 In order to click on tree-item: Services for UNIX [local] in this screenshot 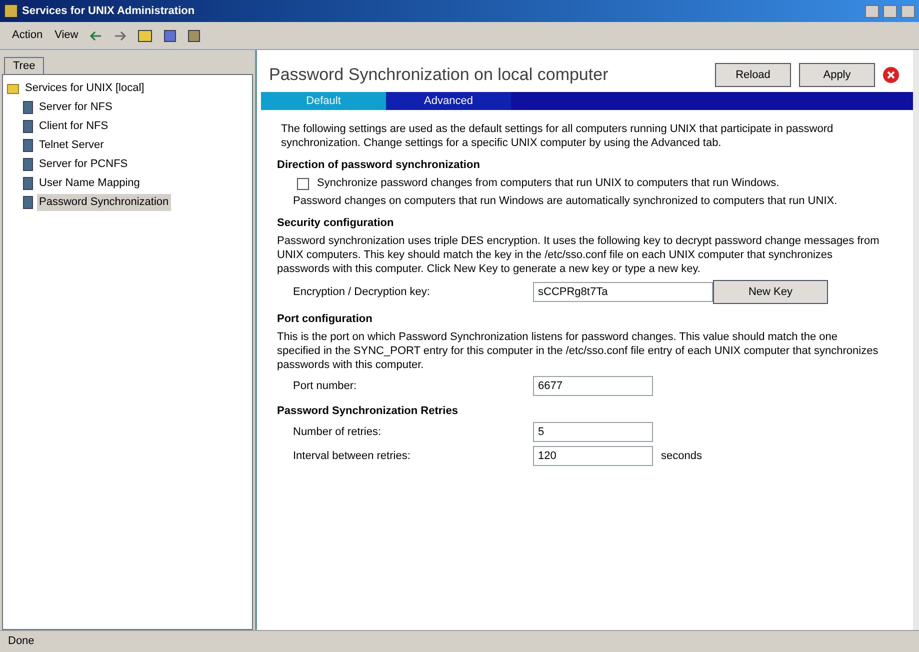, I will do `click(84, 88)`.